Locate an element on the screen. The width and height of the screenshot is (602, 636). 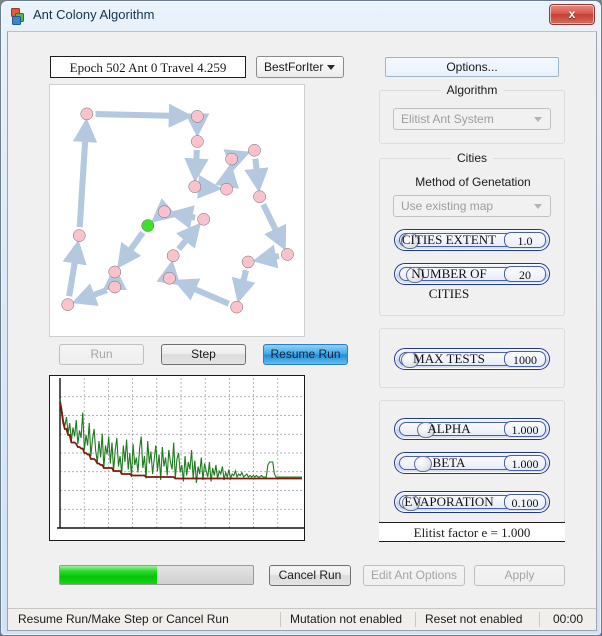
slider-value: 0.100 is located at coordinates (525, 502).